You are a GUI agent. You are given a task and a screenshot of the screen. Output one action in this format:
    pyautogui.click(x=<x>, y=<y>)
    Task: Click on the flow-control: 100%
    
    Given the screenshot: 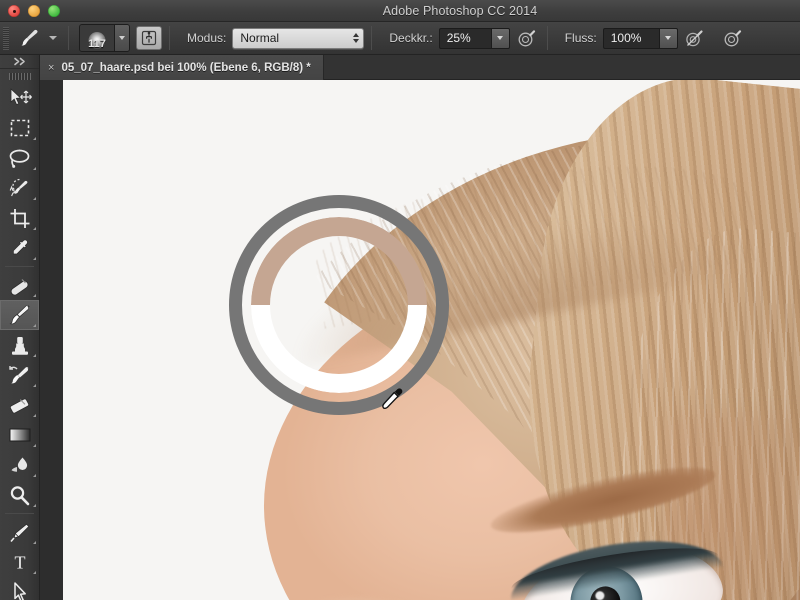 What is the action you would take?
    pyautogui.click(x=640, y=38)
    